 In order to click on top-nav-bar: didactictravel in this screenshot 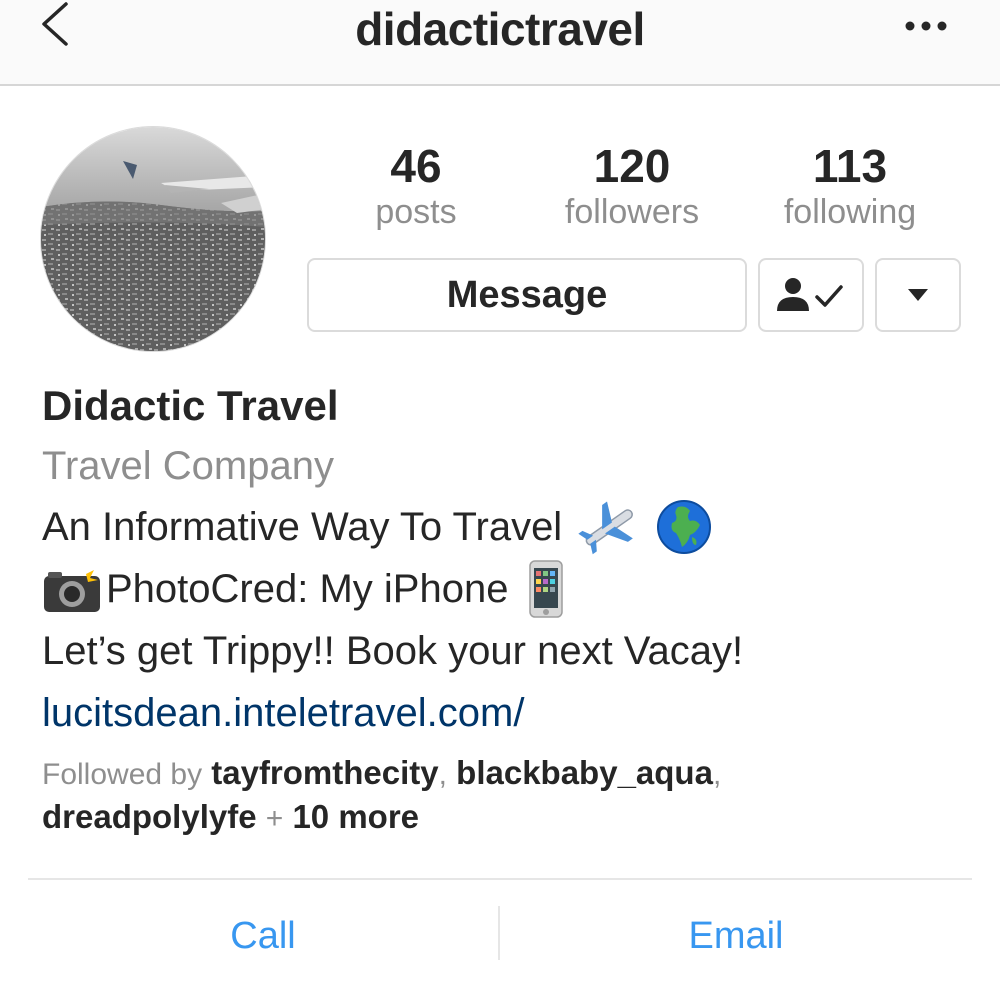, I will do `click(500, 43)`.